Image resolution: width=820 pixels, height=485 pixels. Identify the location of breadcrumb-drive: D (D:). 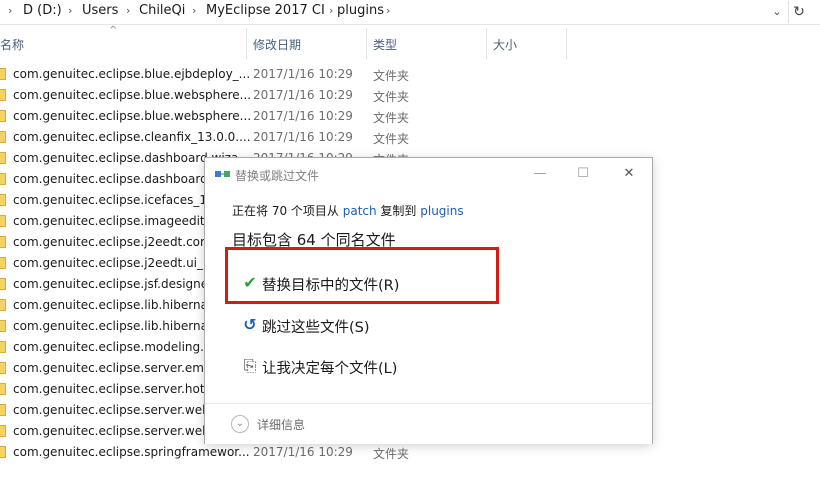
(42, 10).